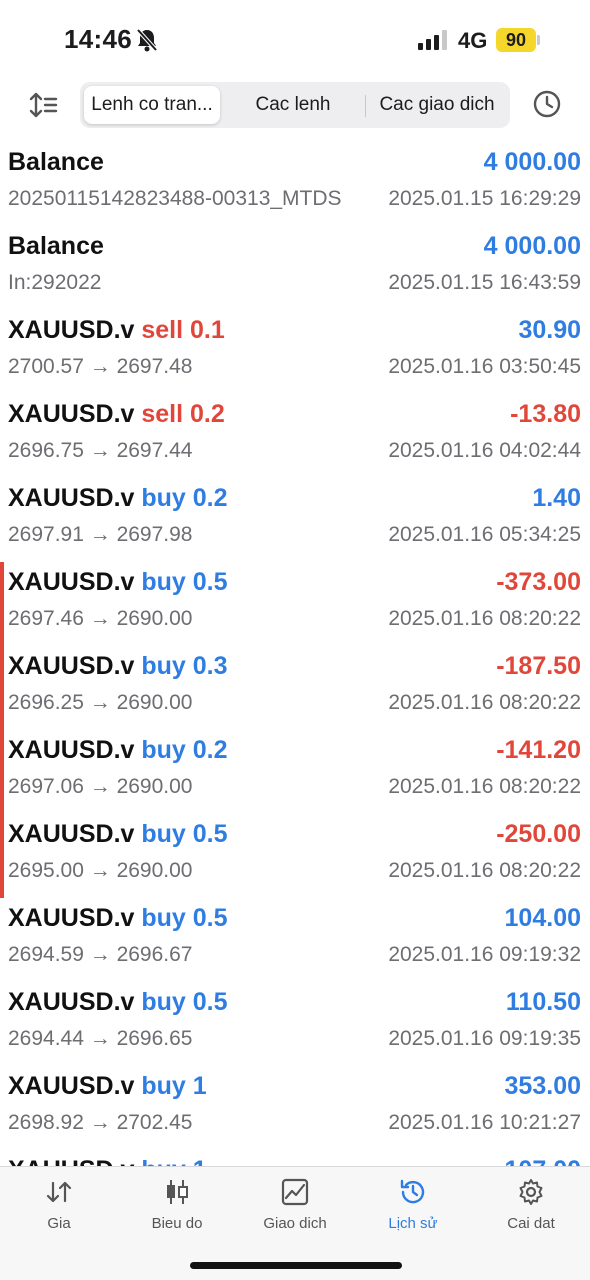  Describe the element at coordinates (484, 198) in the screenshot. I see `deal-time: 2025.01.15 16:29:29` at that location.